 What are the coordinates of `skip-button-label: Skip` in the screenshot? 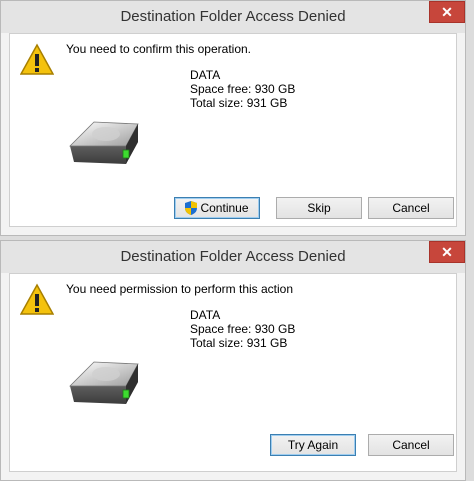 It's located at (319, 208).